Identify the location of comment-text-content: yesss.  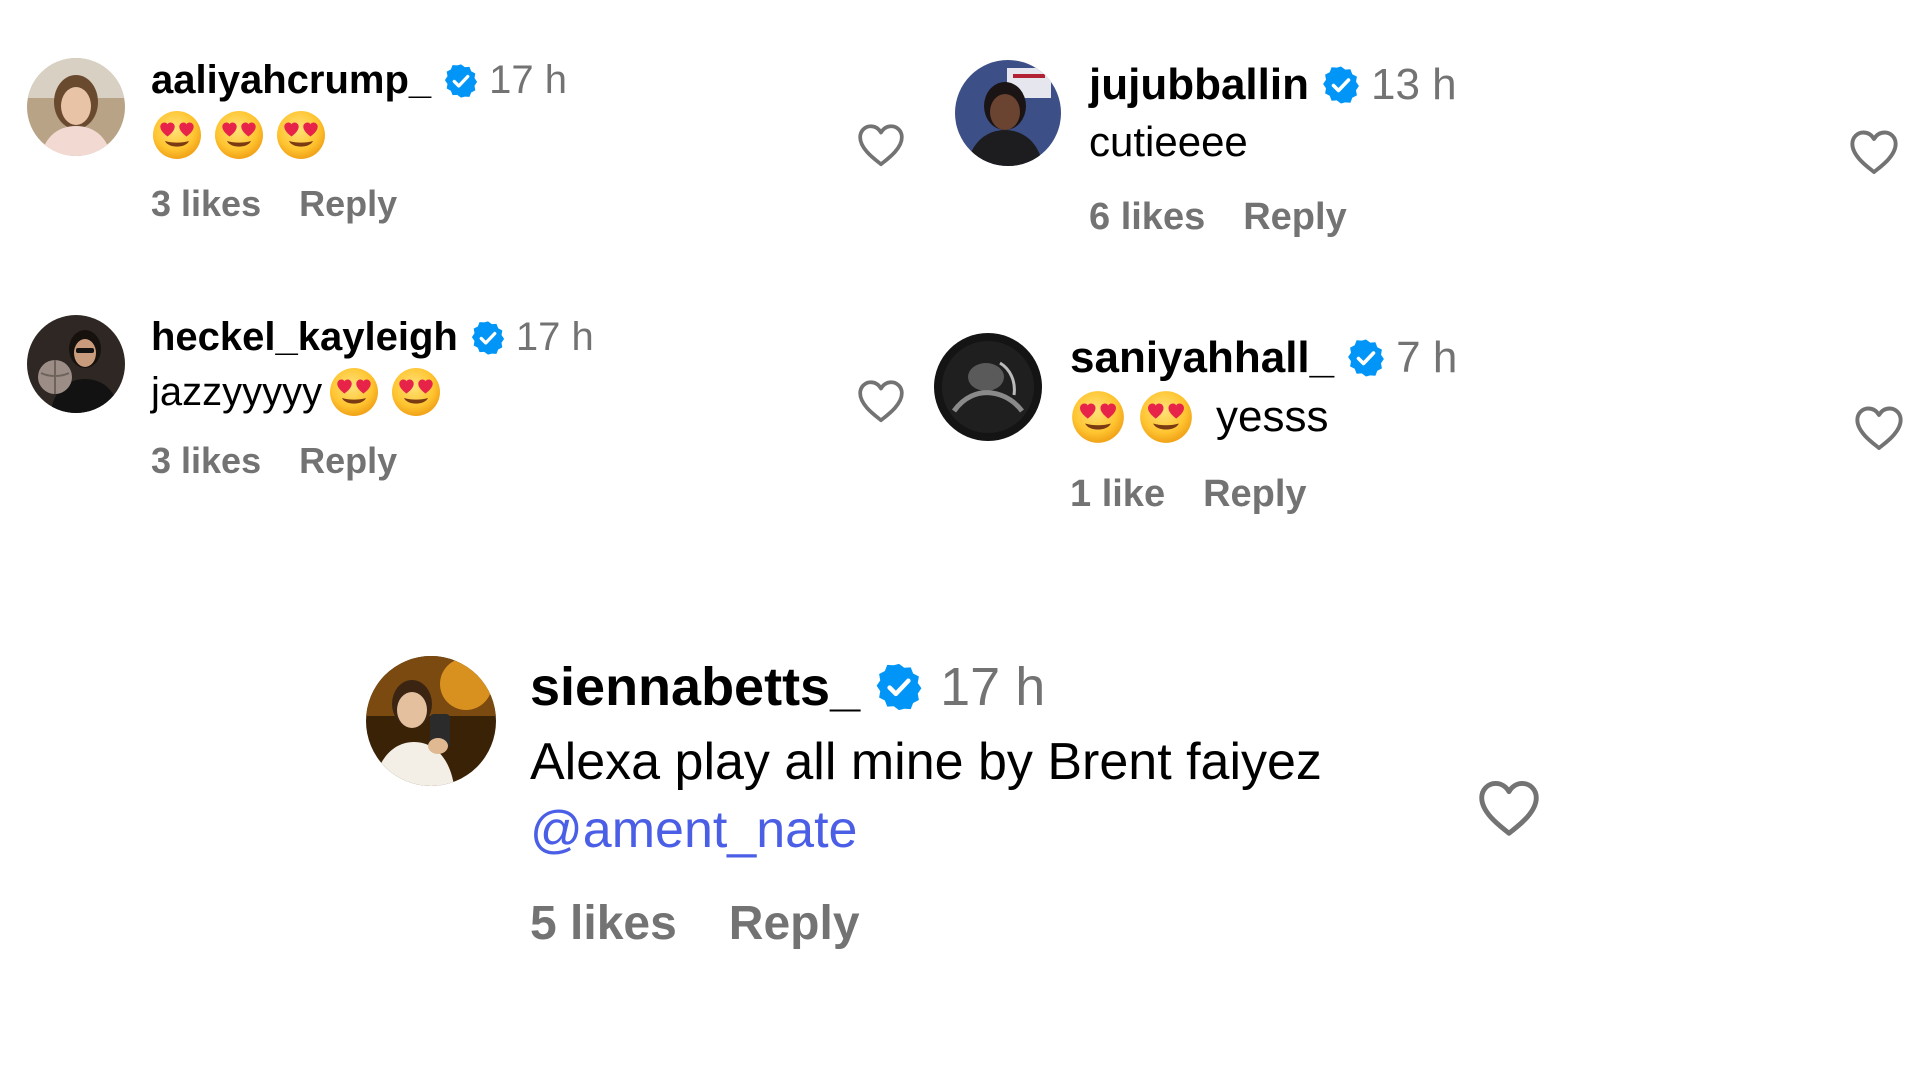
(1272, 416).